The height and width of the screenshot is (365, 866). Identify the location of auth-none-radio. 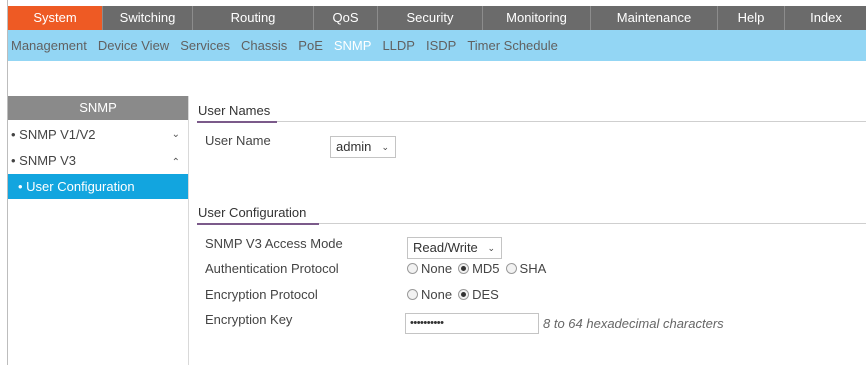
(412, 268).